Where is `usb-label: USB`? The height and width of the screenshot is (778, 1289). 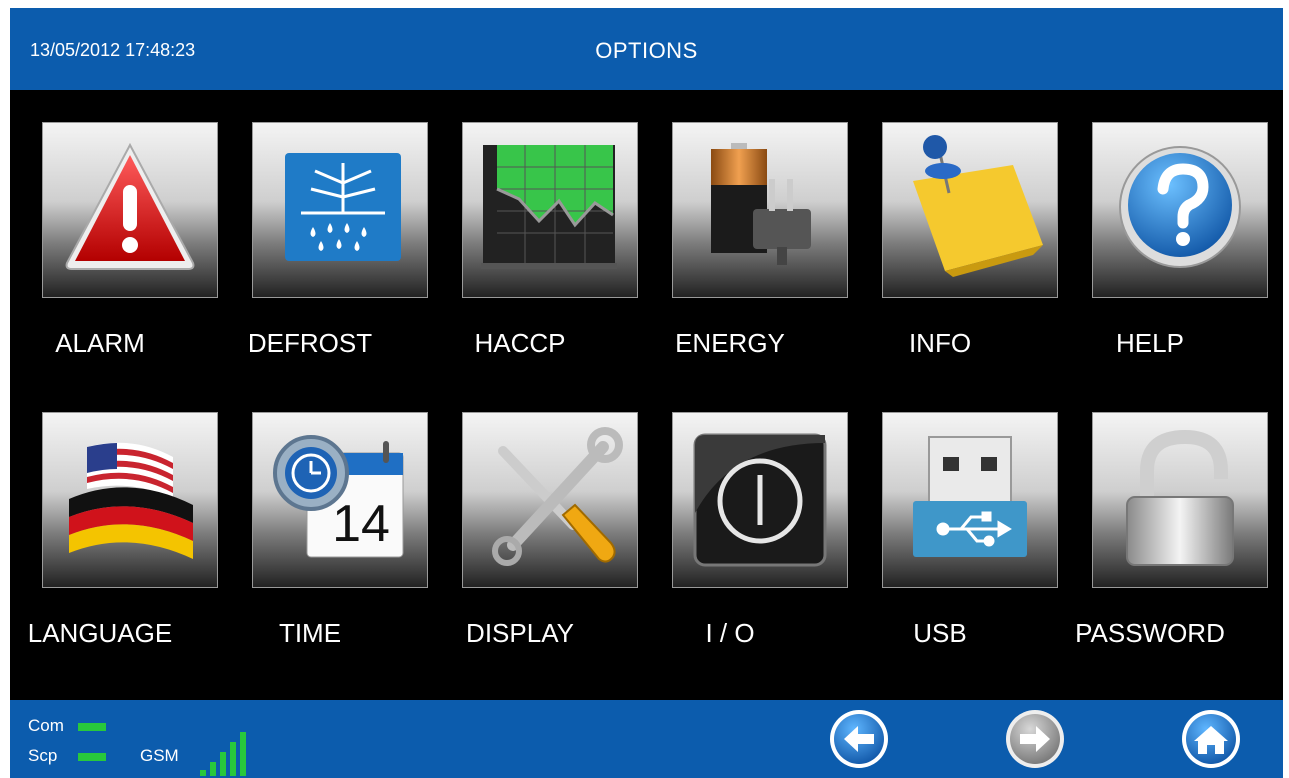 usb-label: USB is located at coordinates (940, 633).